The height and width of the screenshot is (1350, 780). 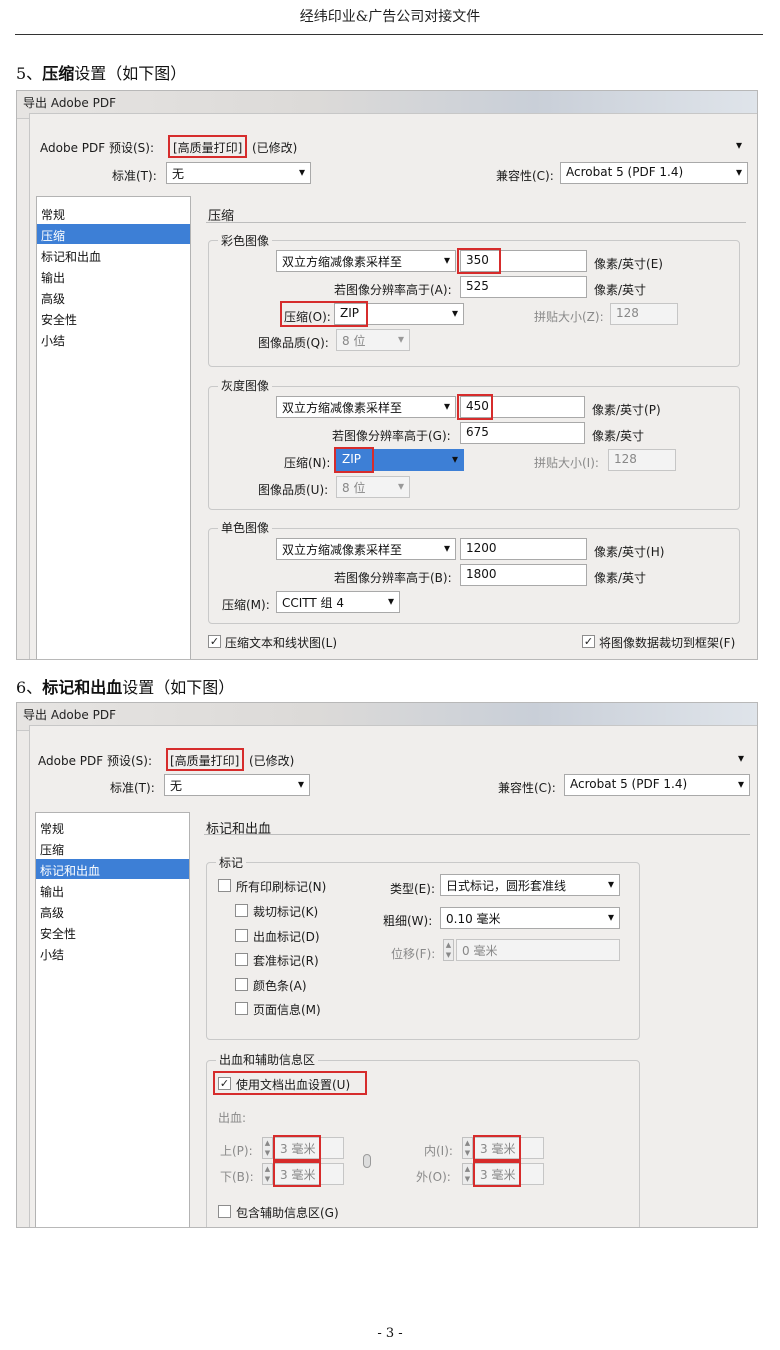 What do you see at coordinates (231, 862) in the screenshot?
I see `marks-group-title: 标记` at bounding box center [231, 862].